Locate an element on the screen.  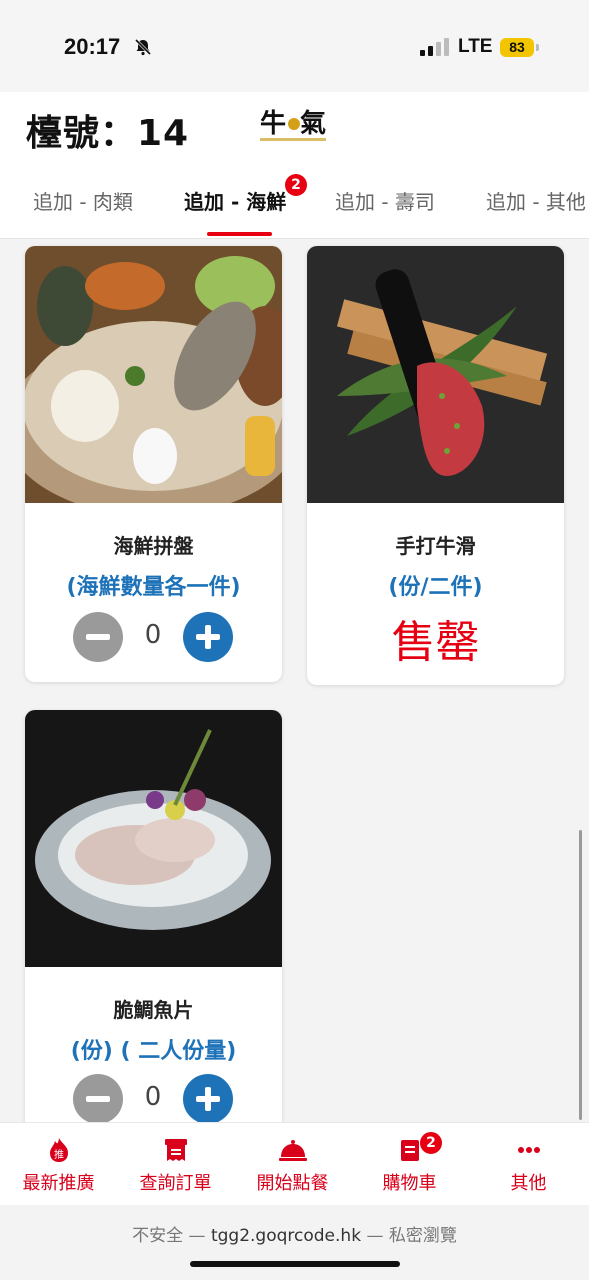
cart-count-badge: 2 is located at coordinates (431, 1143).